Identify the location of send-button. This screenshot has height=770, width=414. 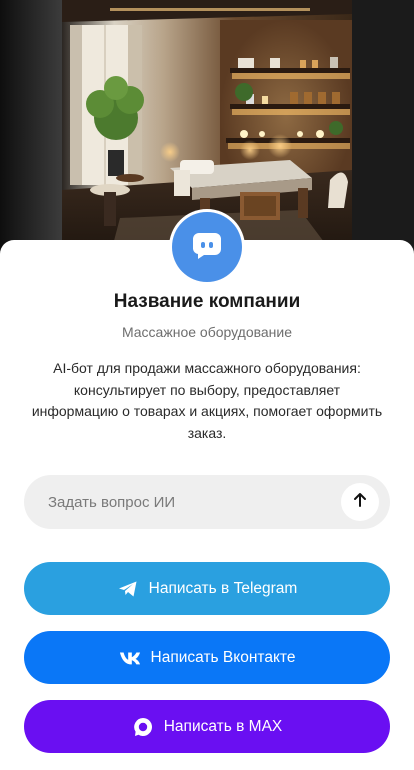
(360, 502).